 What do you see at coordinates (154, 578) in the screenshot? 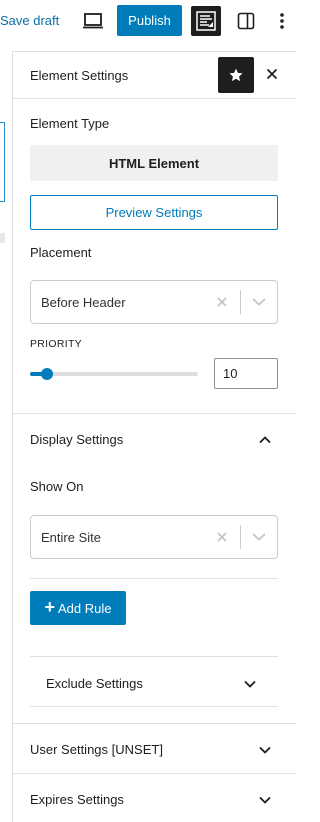
I see `rule-divider` at bounding box center [154, 578].